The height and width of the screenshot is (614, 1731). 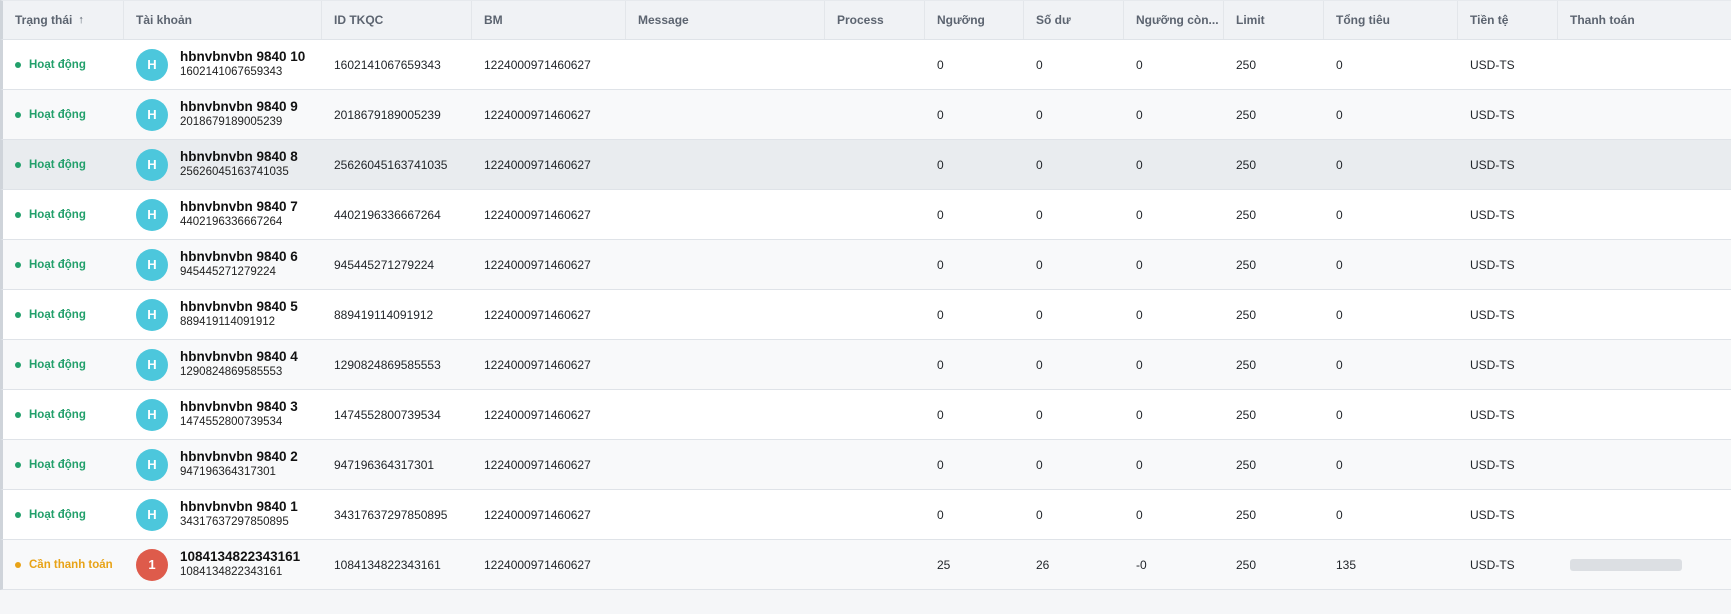 I want to click on account-name: hbnvbnvbn 9840 10, so click(x=242, y=57).